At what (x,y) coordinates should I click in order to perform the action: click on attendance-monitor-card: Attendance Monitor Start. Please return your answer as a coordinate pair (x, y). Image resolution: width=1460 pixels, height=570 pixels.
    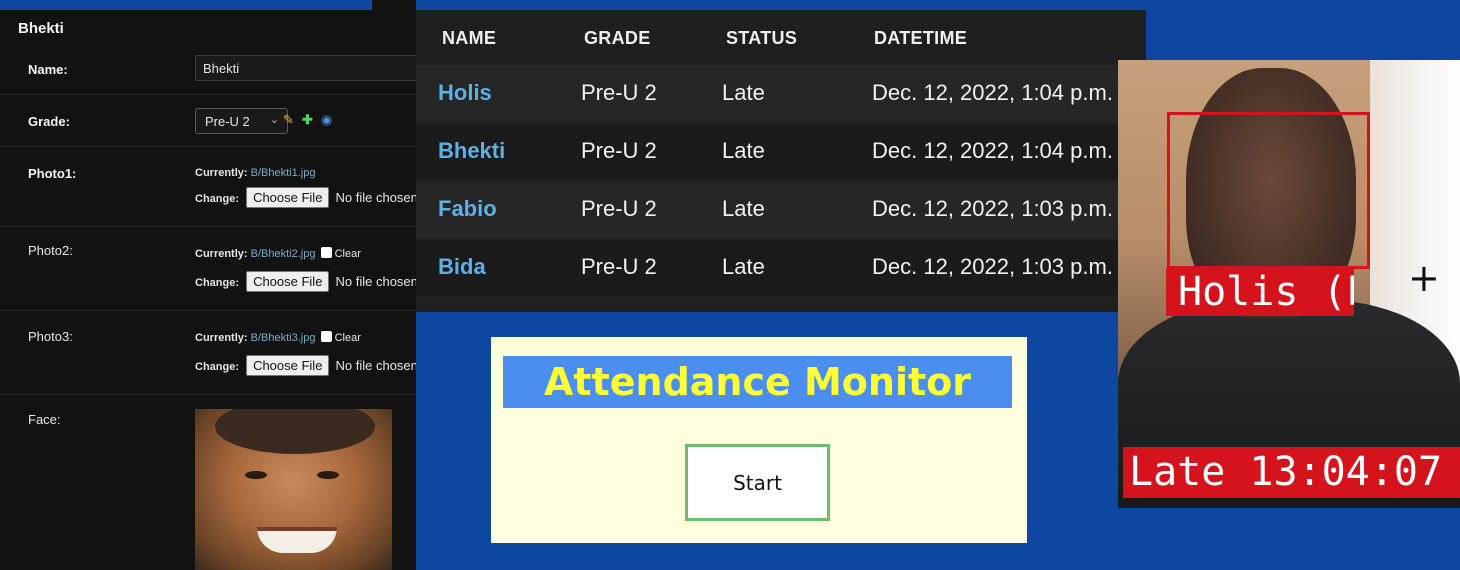
    Looking at the image, I should click on (759, 440).